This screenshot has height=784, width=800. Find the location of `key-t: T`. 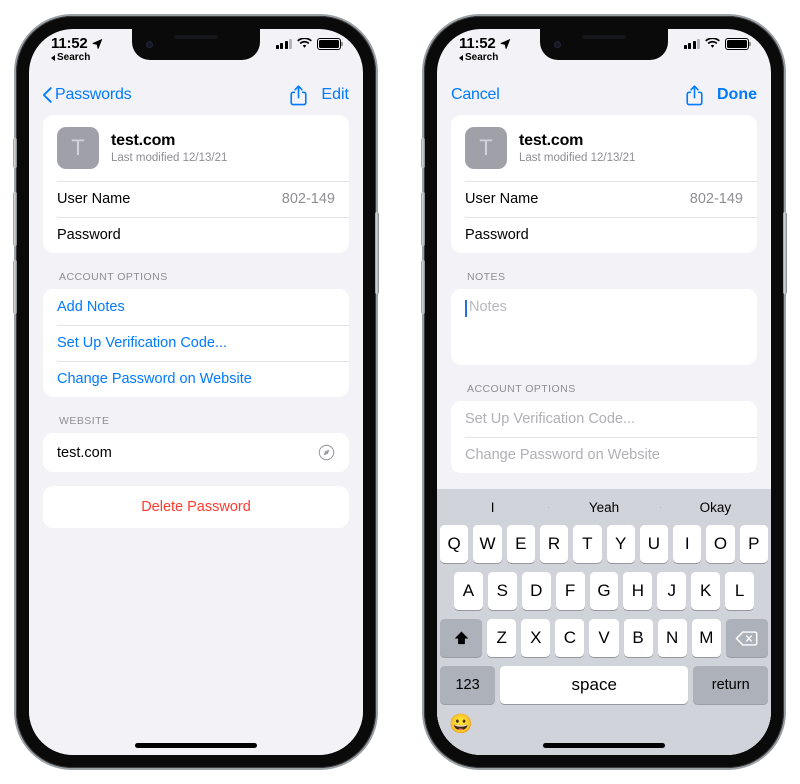

key-t: T is located at coordinates (587, 544).